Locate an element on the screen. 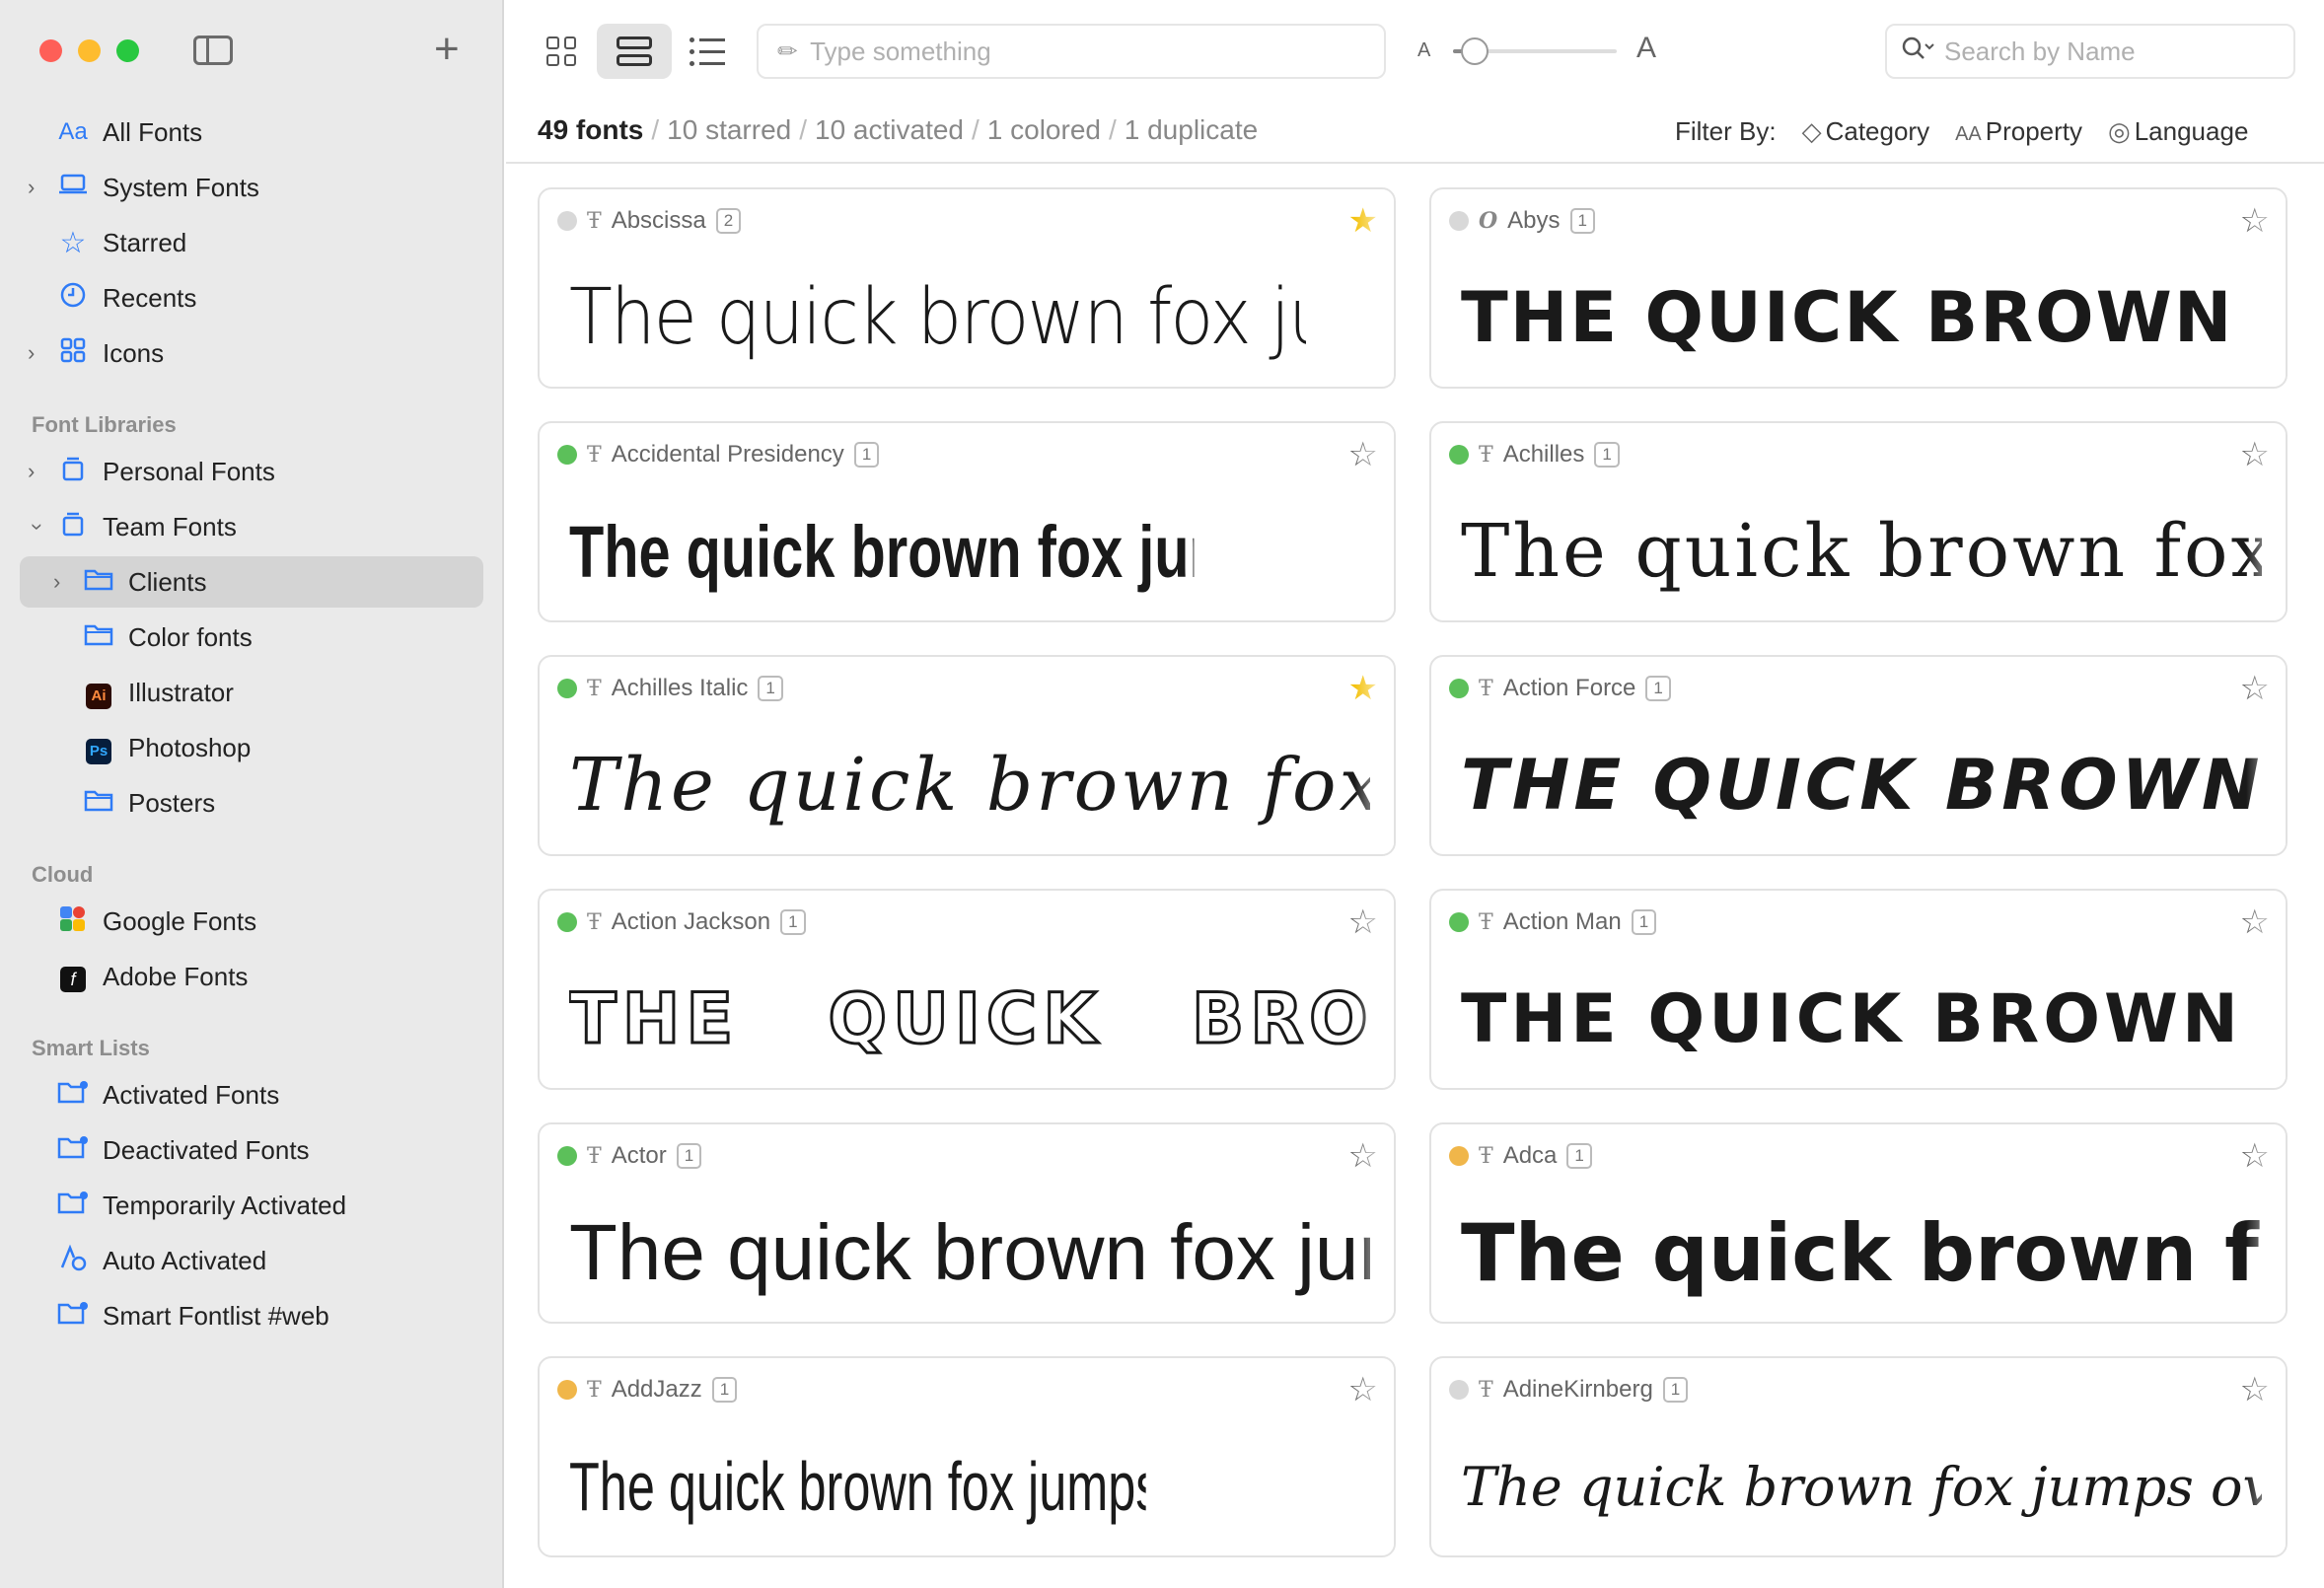 This screenshot has width=2324, height=1588. sidebar-item-all-fonts: Aa All Fonts is located at coordinates (252, 133).